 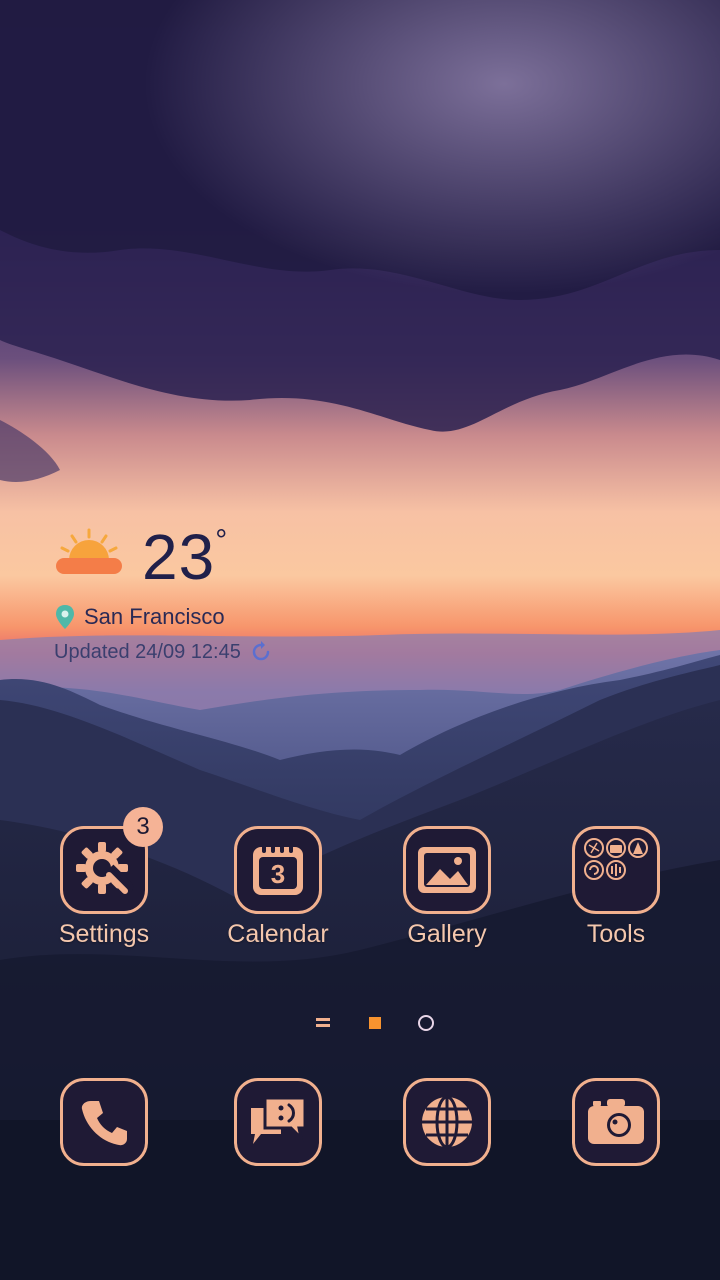 I want to click on settings-tile: 3, so click(x=111, y=860).